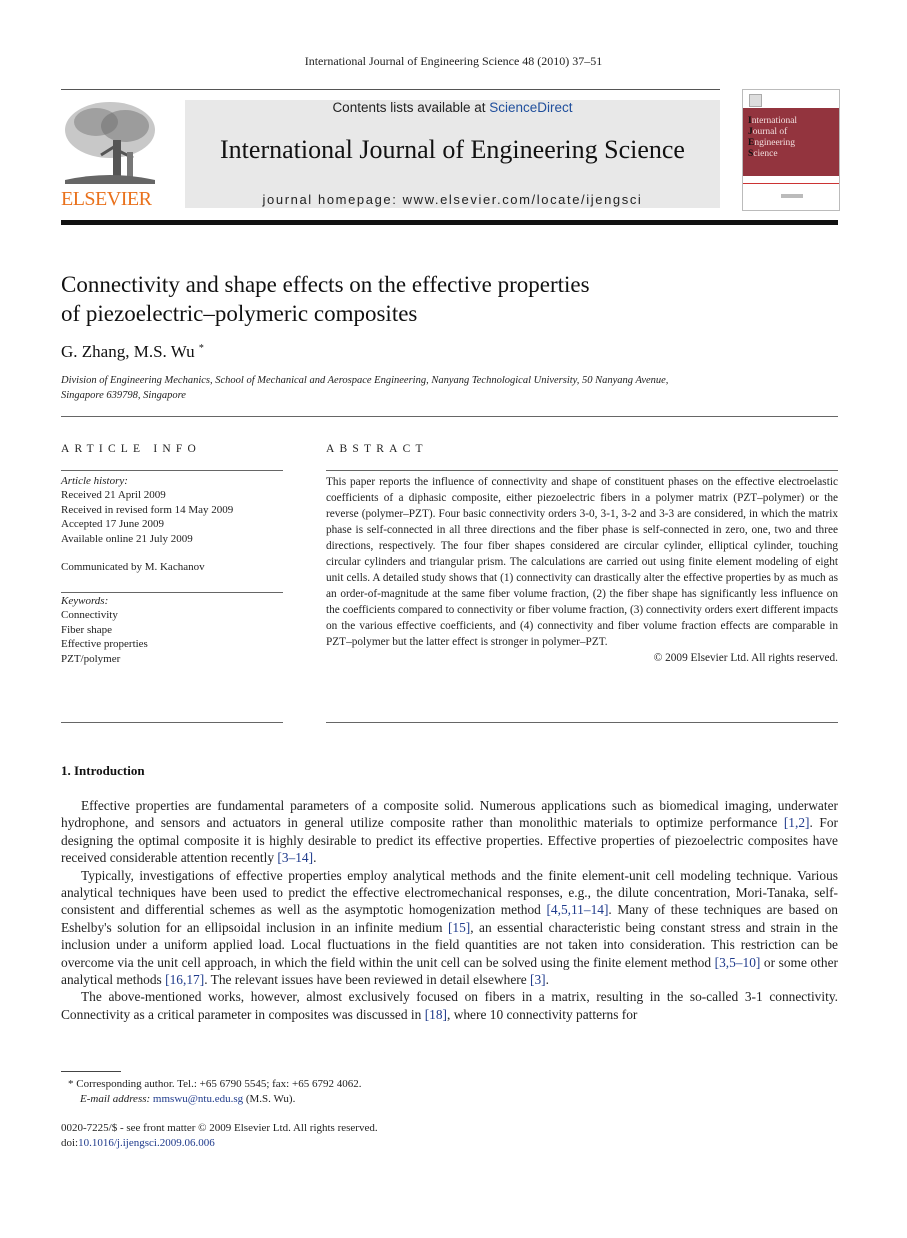  Describe the element at coordinates (133, 567) in the screenshot. I see `communicated-by: Communicated by M. Kachanov` at that location.